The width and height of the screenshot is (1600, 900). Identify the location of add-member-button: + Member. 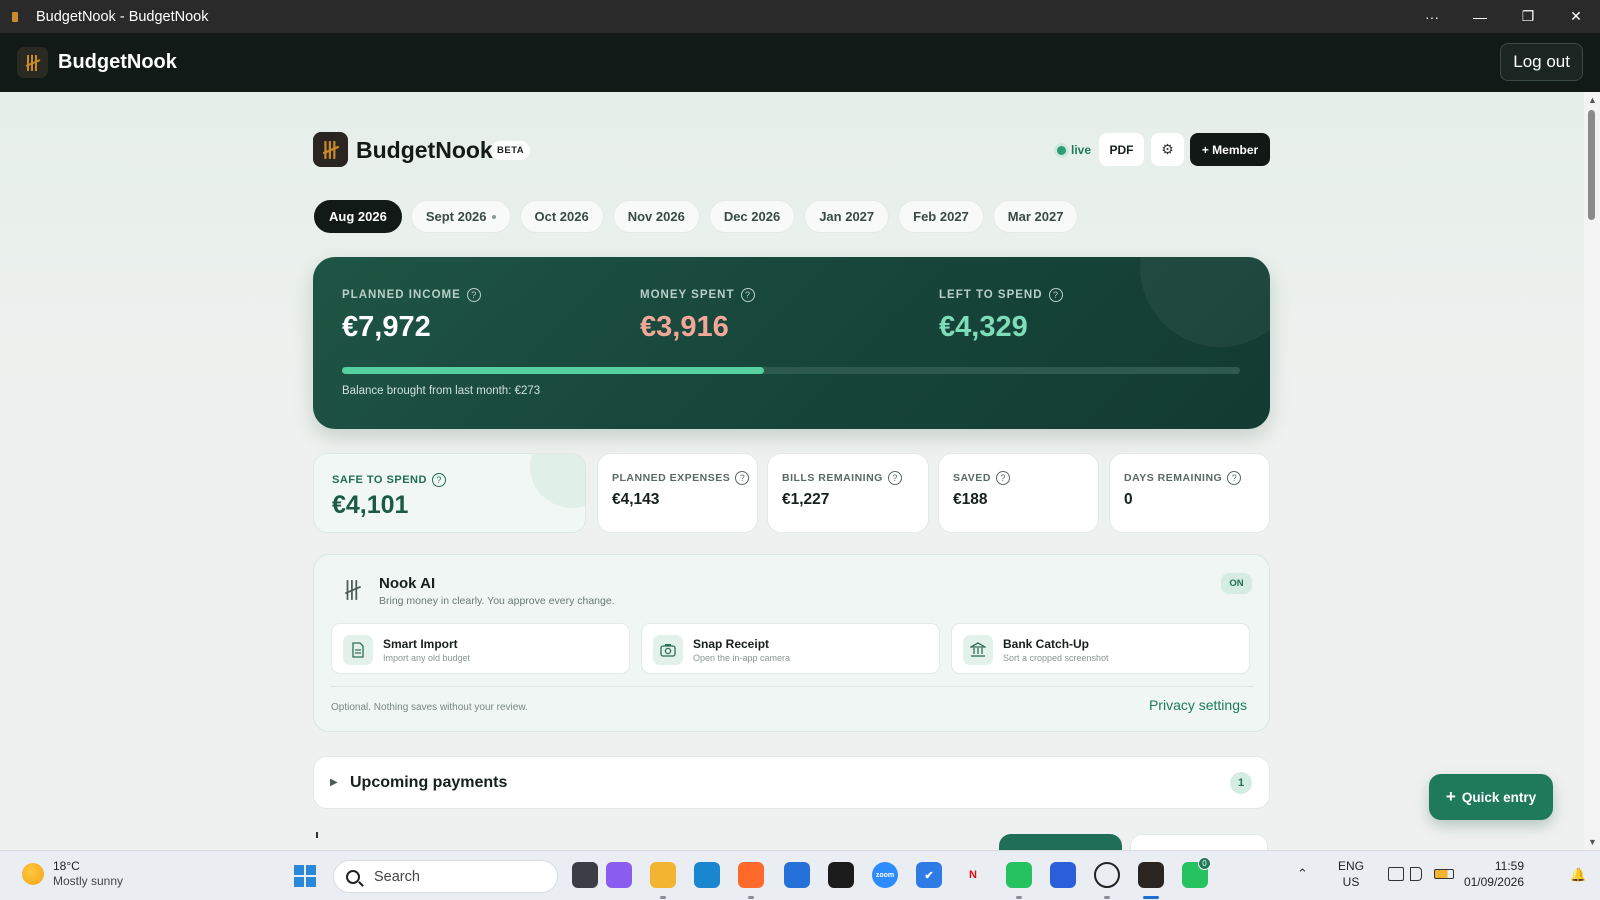
(1230, 149).